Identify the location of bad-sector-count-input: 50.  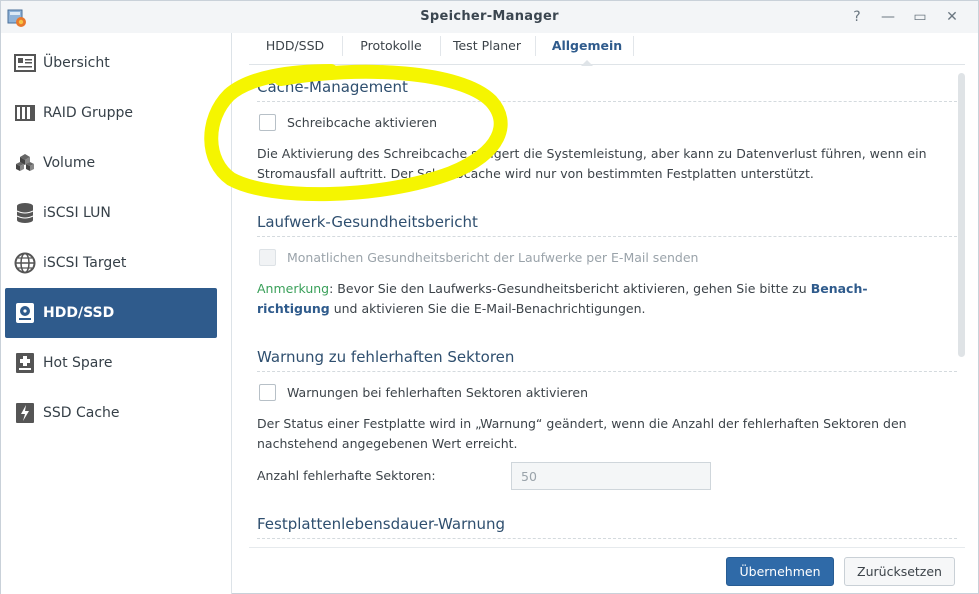
(611, 476).